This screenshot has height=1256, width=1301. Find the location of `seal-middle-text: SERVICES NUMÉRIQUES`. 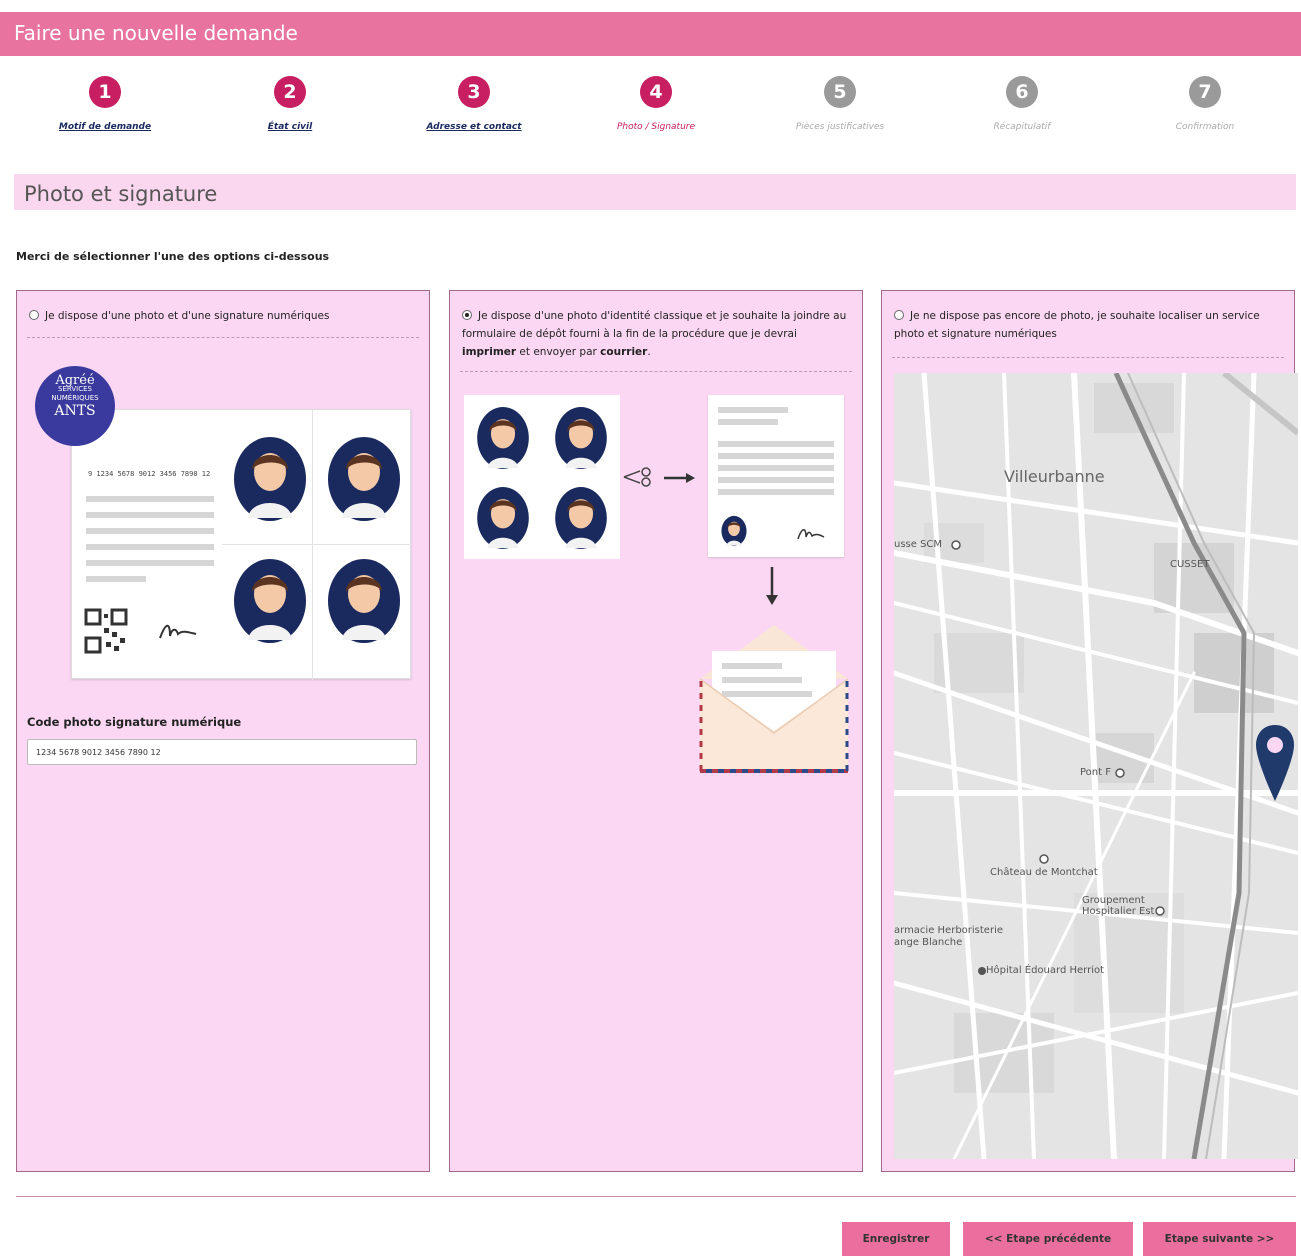

seal-middle-text: SERVICES NUMÉRIQUES is located at coordinates (75, 393).